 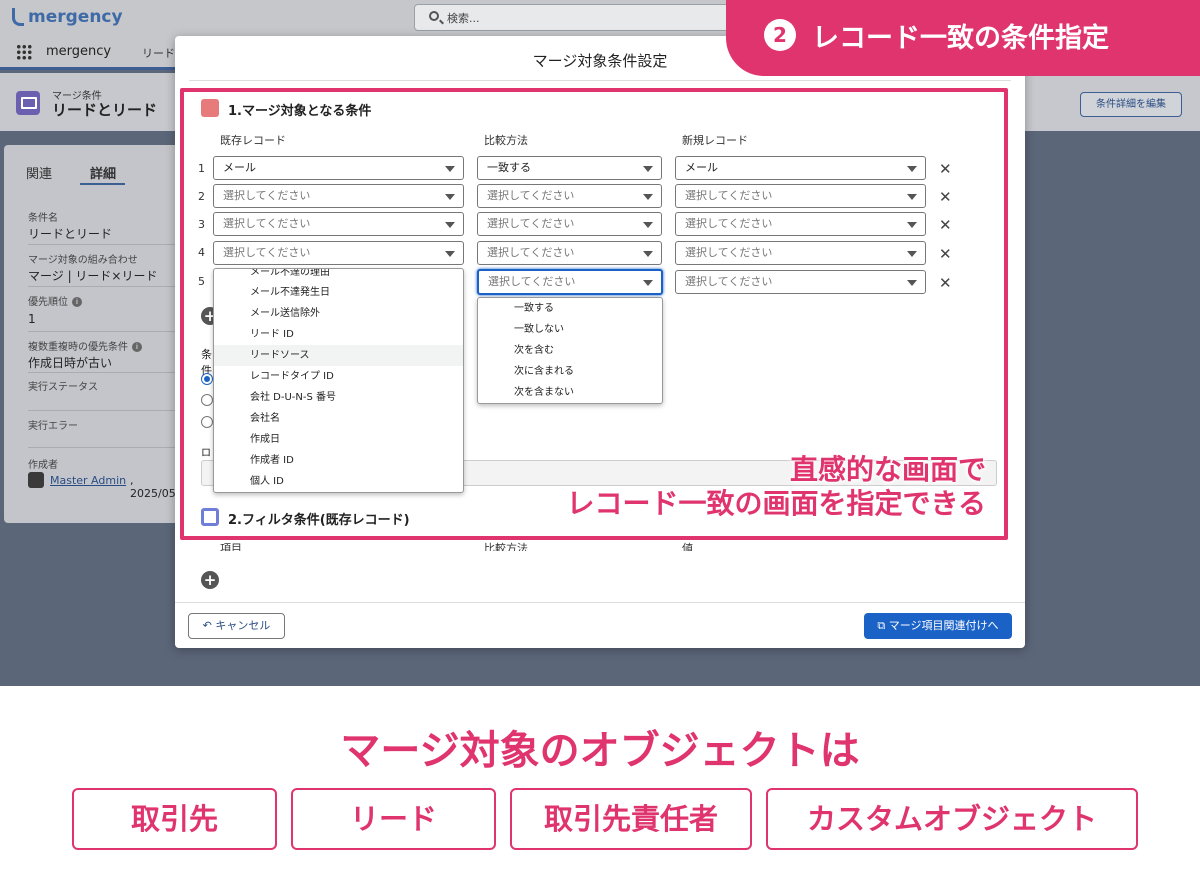 What do you see at coordinates (209, 625) in the screenshot?
I see `undo-icon: ↶` at bounding box center [209, 625].